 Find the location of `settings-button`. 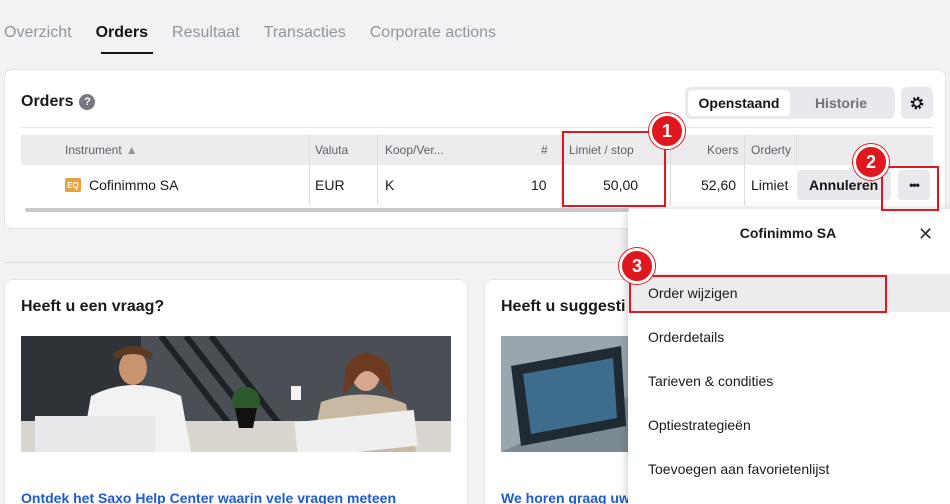

settings-button is located at coordinates (917, 103).